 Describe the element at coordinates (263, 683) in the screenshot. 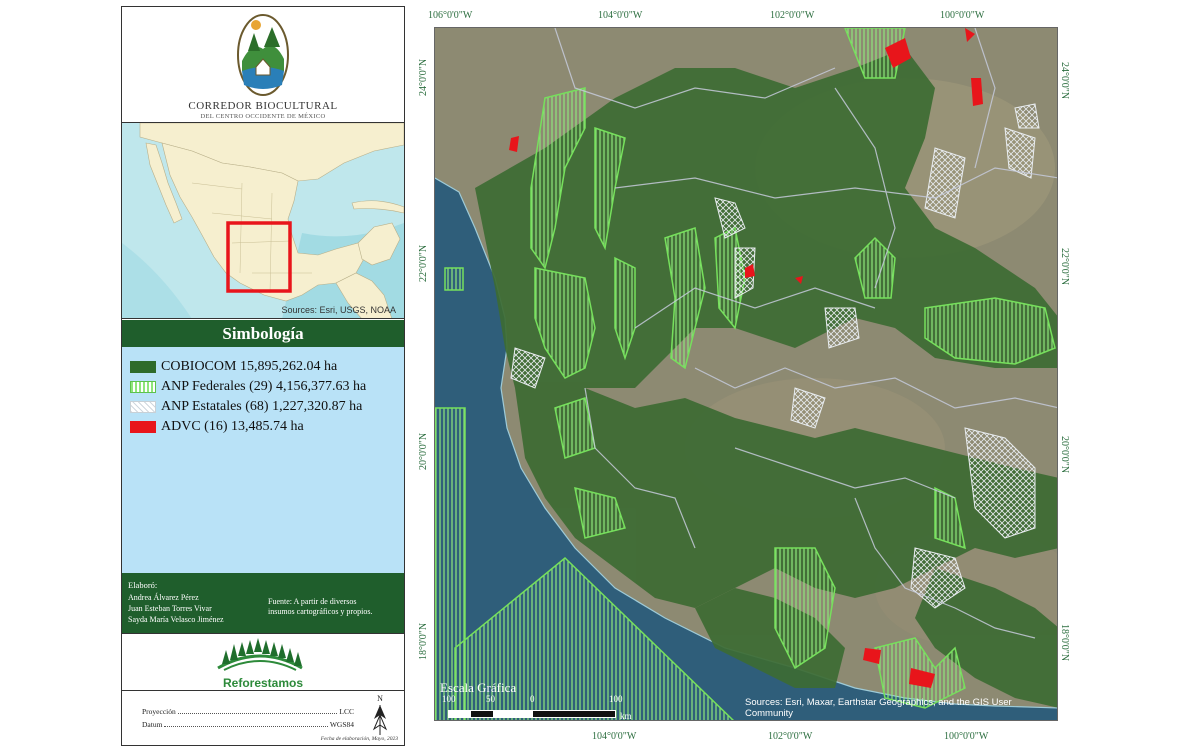

I see `partner-name: Reforestamos` at that location.